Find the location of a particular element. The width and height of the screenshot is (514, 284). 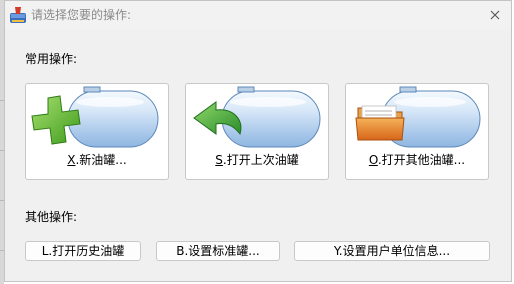

close-icon is located at coordinates (495, 15).